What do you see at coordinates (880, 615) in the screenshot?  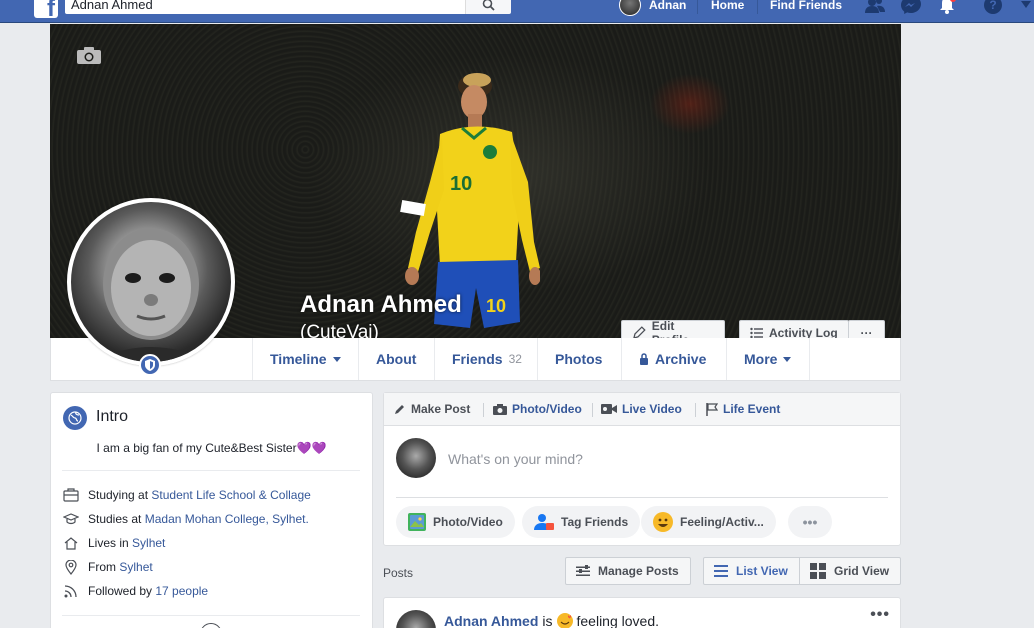 I see `post-options-button: •••` at bounding box center [880, 615].